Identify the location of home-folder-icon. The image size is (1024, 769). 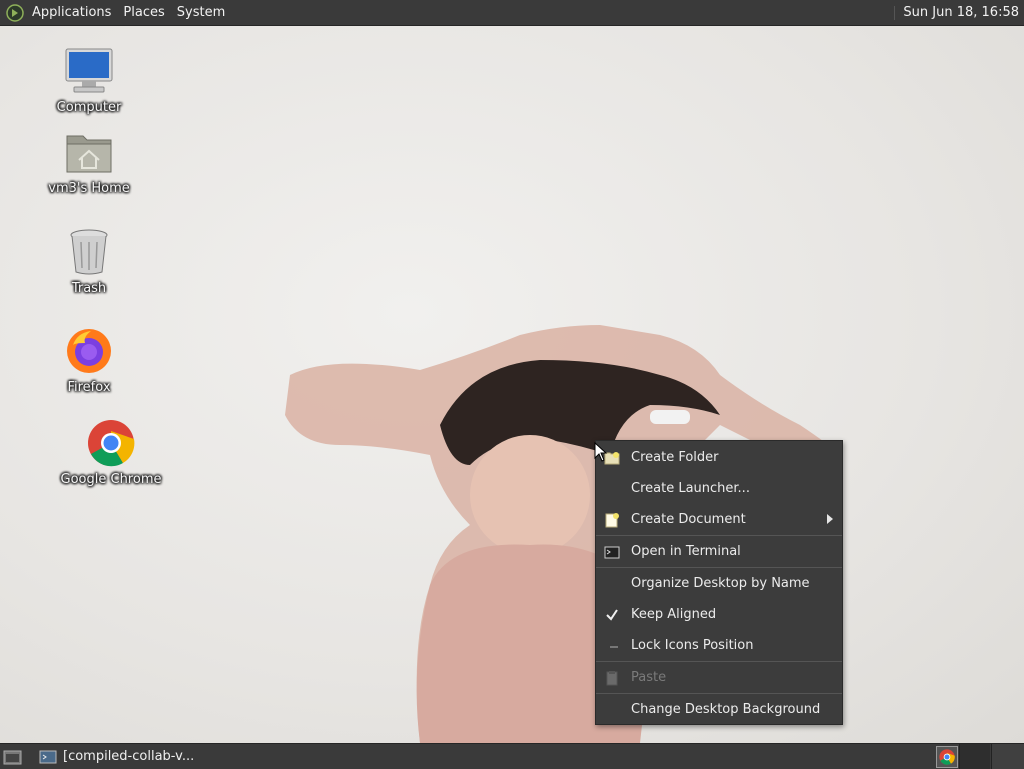
(89, 152).